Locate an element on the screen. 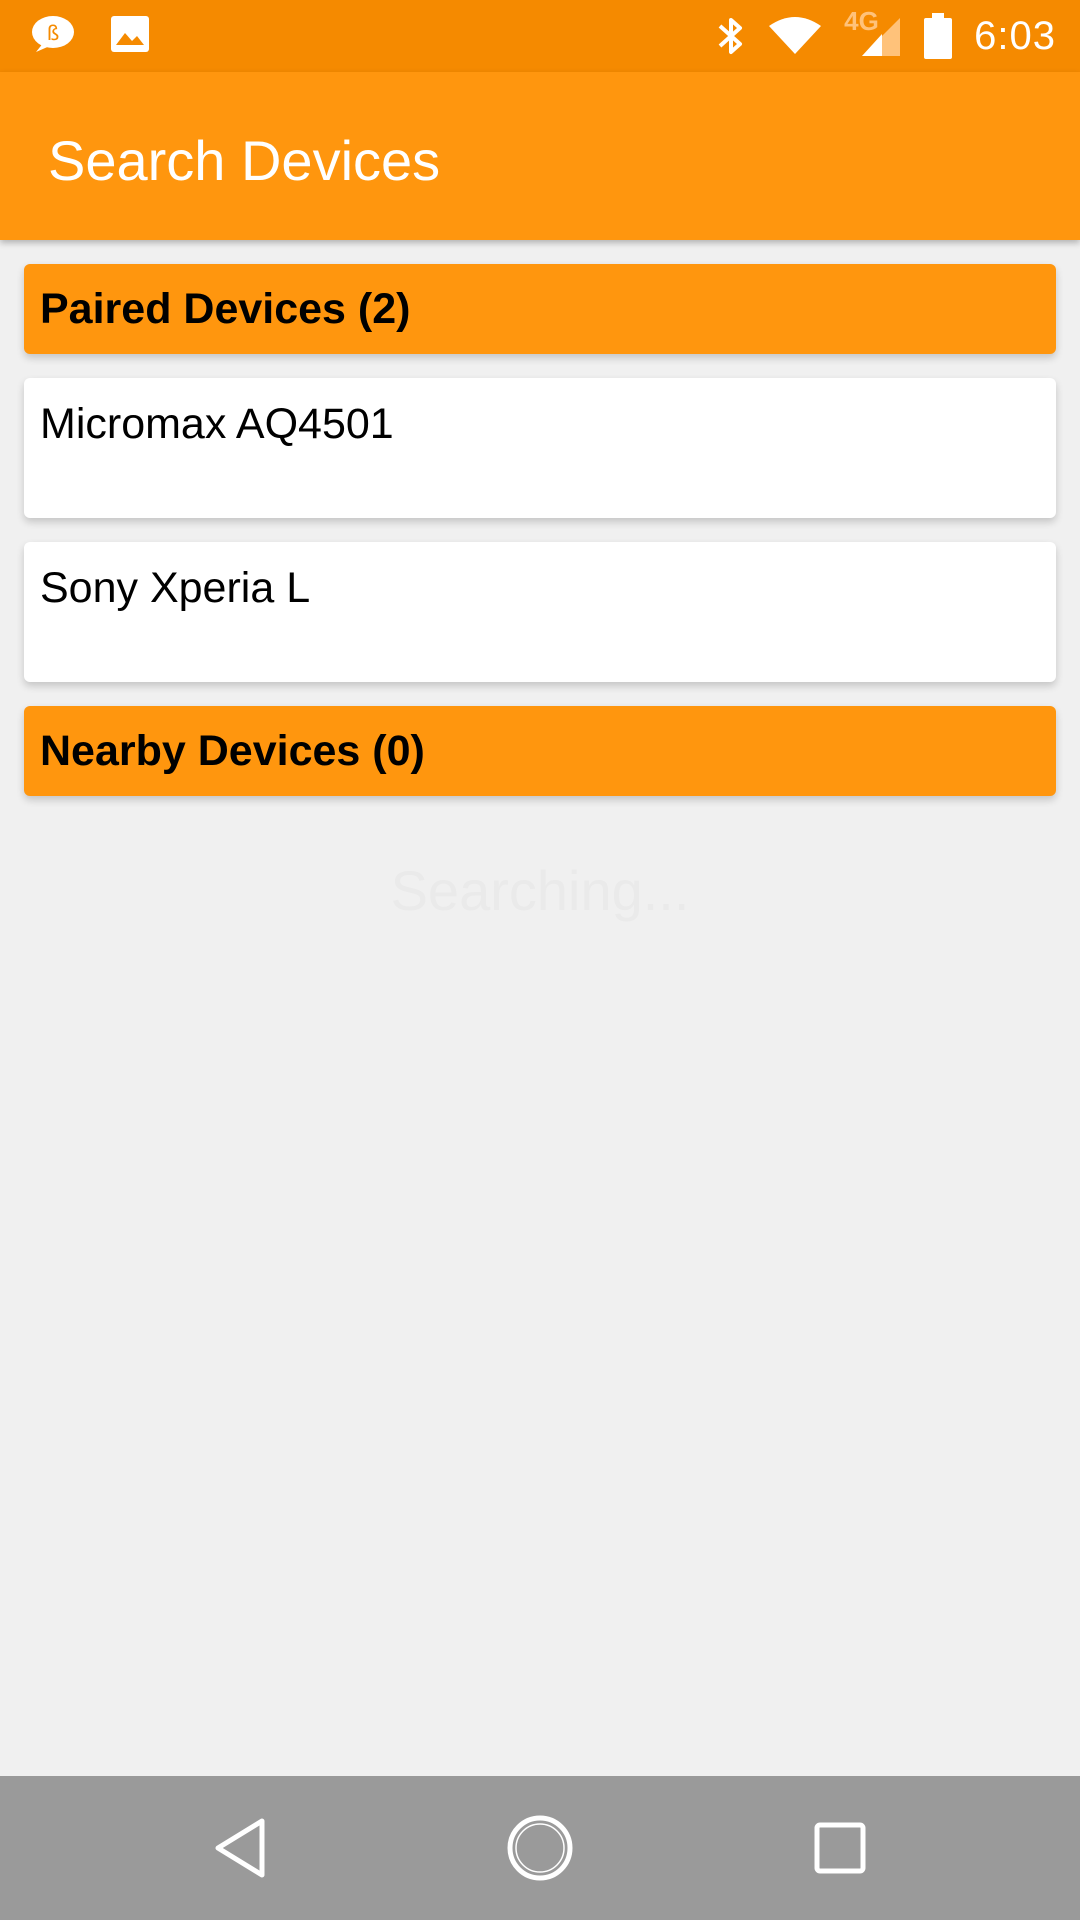 Image resolution: width=1080 pixels, height=1920 pixels. svg-text: ß is located at coordinates (53, 33).